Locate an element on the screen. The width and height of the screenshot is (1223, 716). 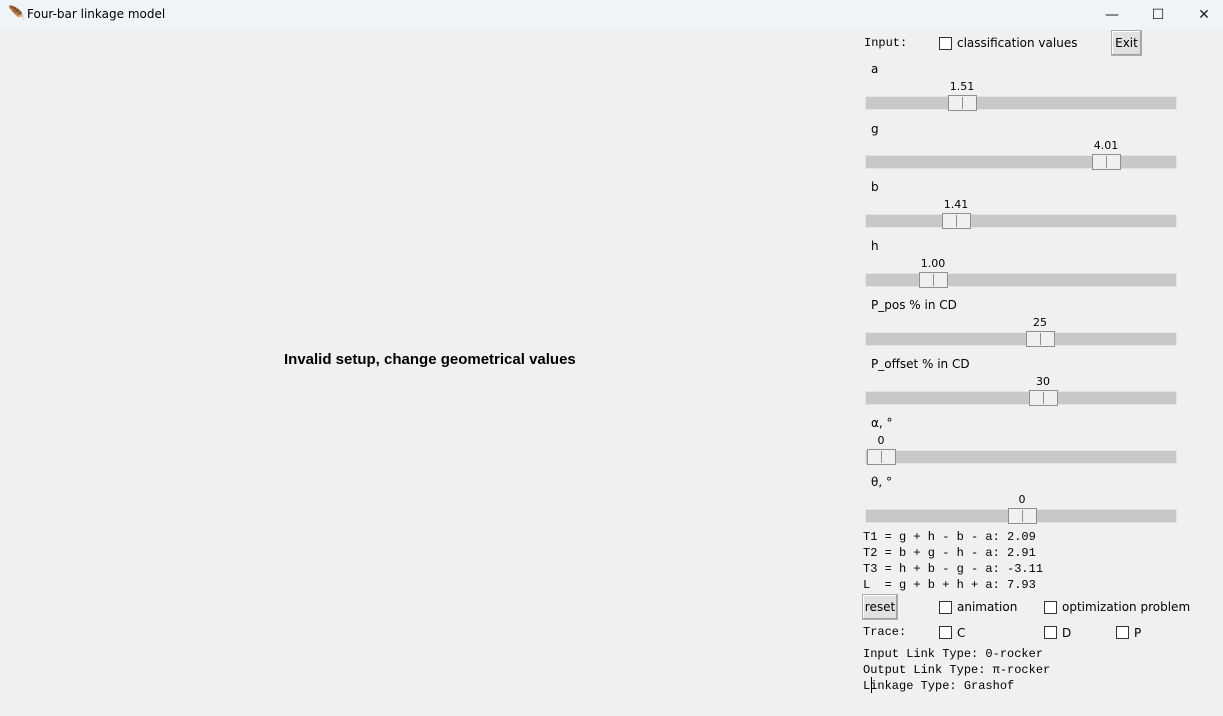
output-link-type: Output Link Type: π-rocker is located at coordinates (957, 670).